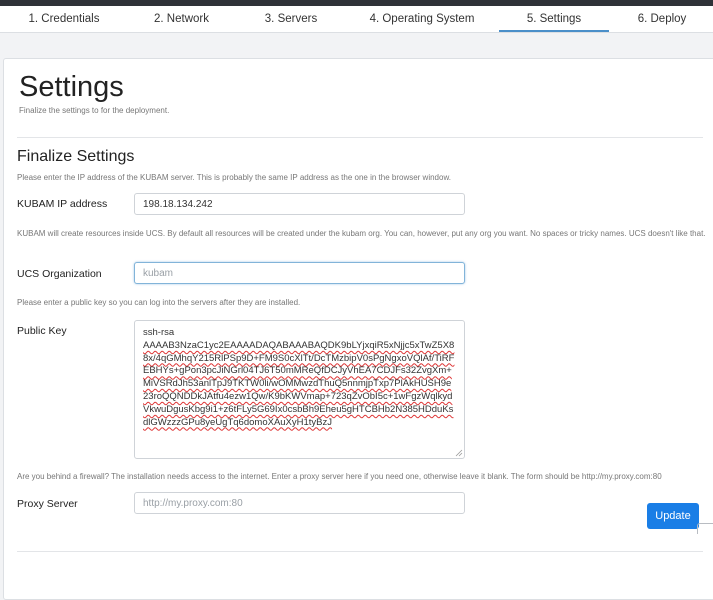  Describe the element at coordinates (662, 19) in the screenshot. I see `tab-deploy: 6. Deploy` at that location.